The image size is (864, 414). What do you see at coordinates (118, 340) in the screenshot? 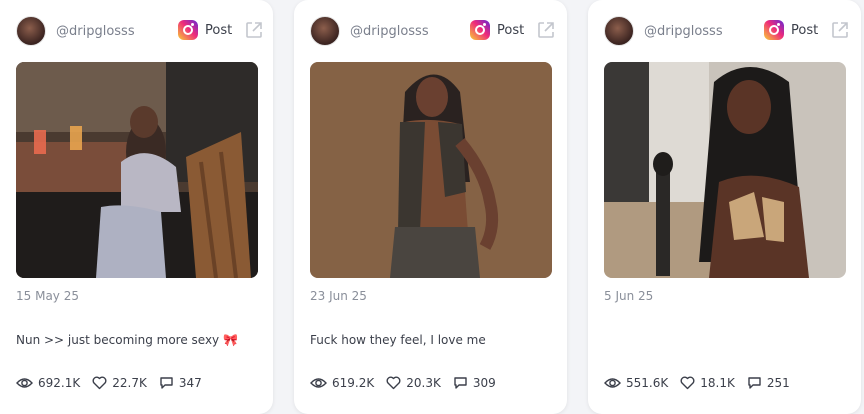
I see `caption-text: Nun >> just becoming more sexy` at bounding box center [118, 340].